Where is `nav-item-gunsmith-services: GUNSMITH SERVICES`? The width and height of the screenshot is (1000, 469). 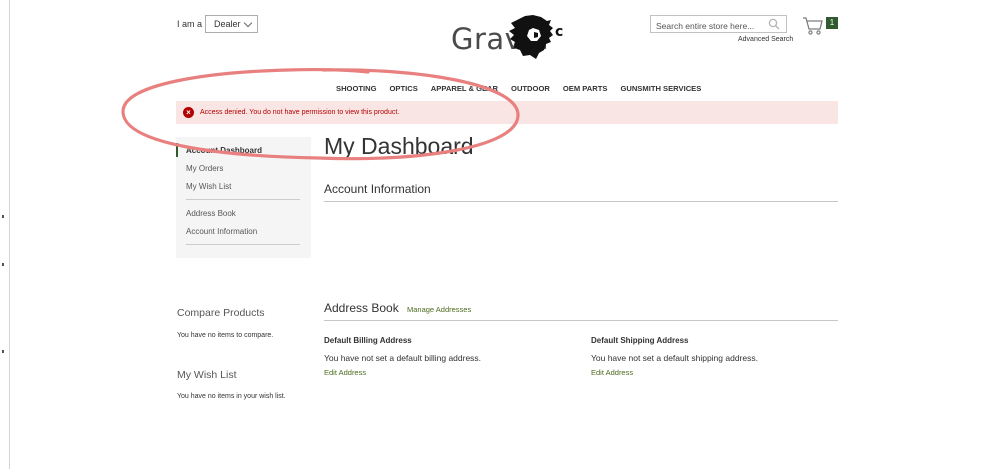 nav-item-gunsmith-services: GUNSMITH SERVICES is located at coordinates (660, 88).